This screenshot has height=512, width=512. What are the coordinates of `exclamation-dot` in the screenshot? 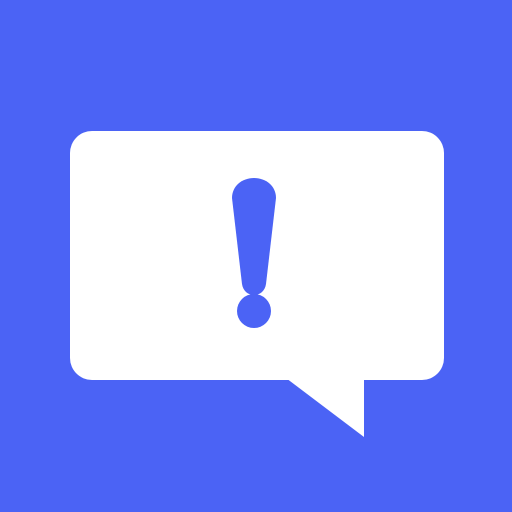 It's located at (254, 311).